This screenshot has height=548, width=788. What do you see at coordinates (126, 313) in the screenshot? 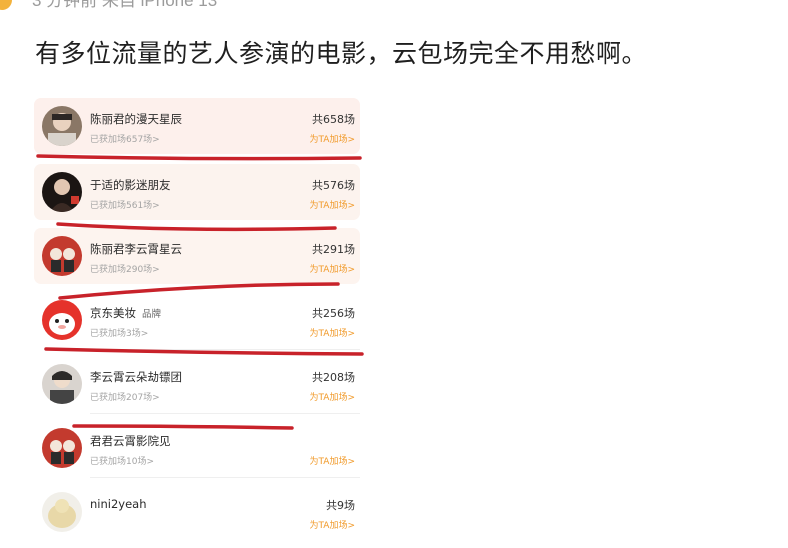
I see `fan-group-name: 京东美妆 品牌` at bounding box center [126, 313].